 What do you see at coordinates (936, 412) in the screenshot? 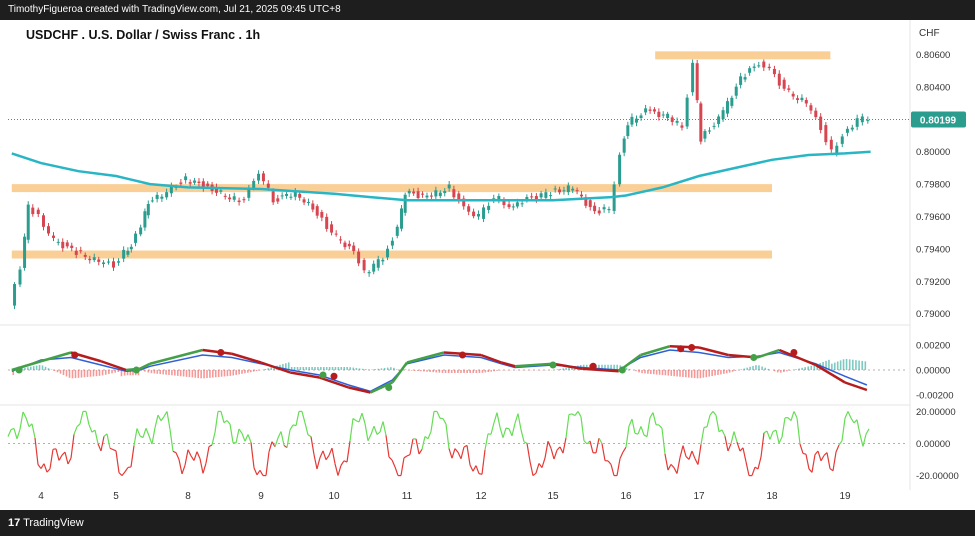
I see `osc-axis-tick: 20.00000` at bounding box center [936, 412].